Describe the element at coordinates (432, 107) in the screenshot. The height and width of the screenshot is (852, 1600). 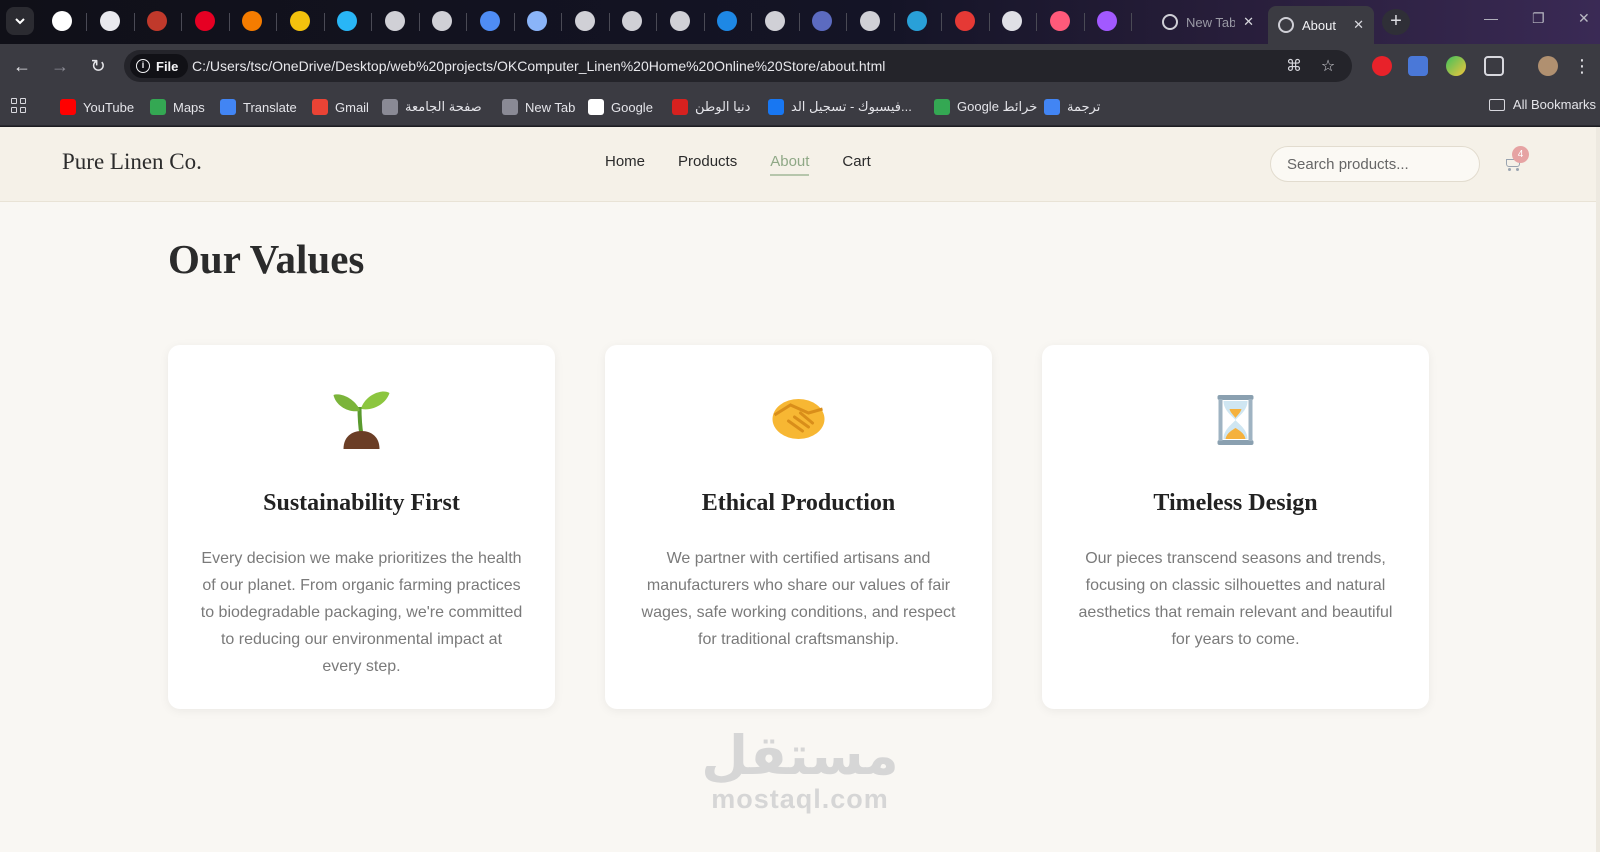
I see `bookmark-item: صفحة الجامعة` at that location.